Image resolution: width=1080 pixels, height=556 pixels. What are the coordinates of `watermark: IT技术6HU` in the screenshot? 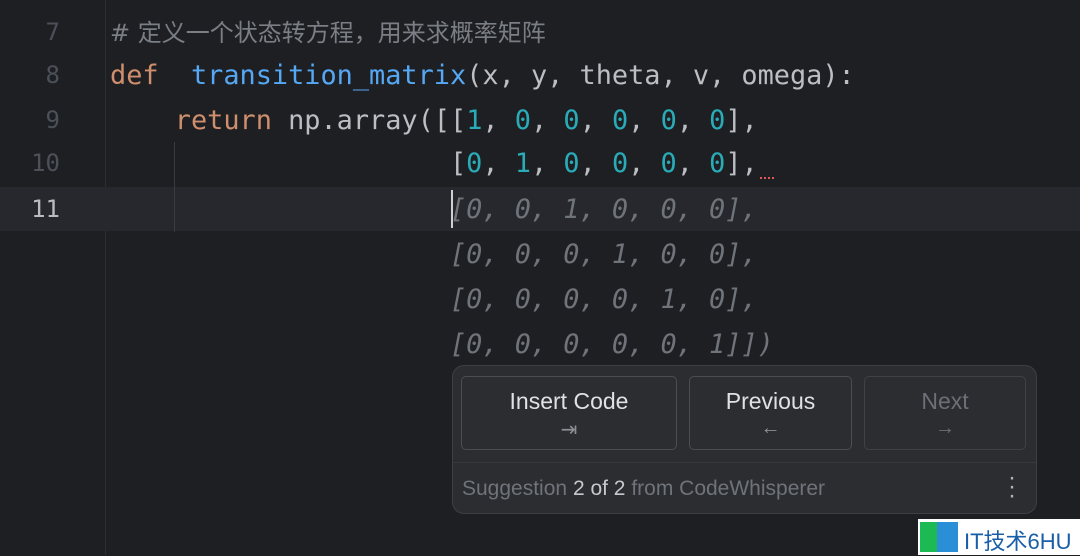 It's located at (999, 537).